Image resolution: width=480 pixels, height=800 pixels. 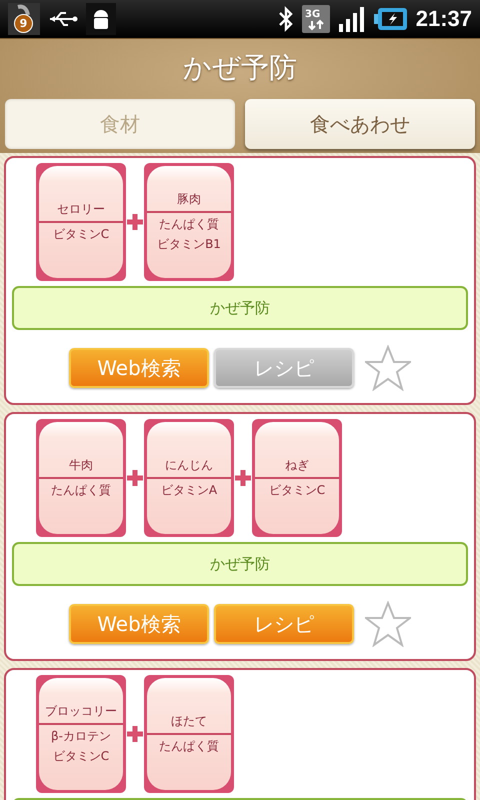 What do you see at coordinates (81, 468) in the screenshot?
I see `food-name: 牛肉` at bounding box center [81, 468].